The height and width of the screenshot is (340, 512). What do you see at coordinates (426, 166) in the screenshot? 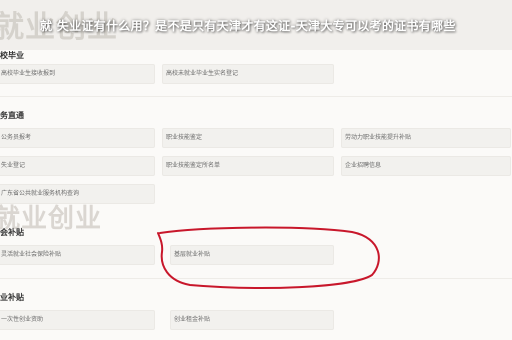
I see `service-card: 企业招聘信息` at bounding box center [426, 166].